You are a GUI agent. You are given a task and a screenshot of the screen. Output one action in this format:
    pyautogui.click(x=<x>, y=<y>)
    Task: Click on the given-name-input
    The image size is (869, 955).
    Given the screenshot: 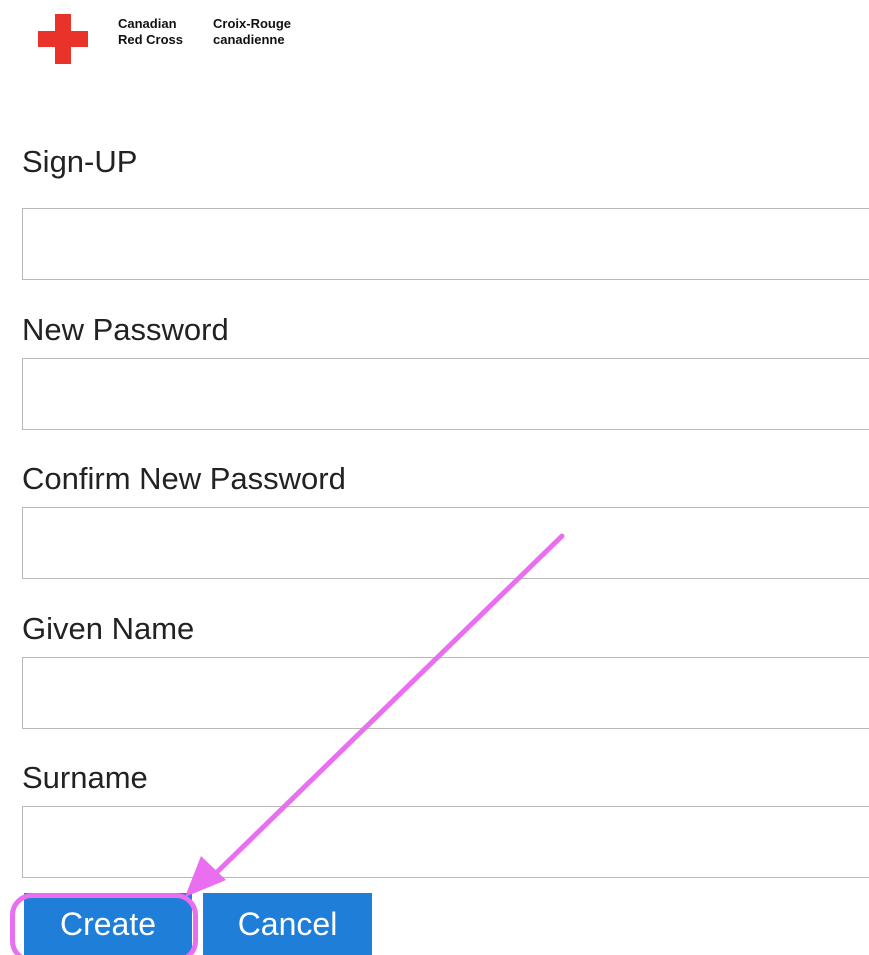 What is the action you would take?
    pyautogui.click(x=445, y=693)
    